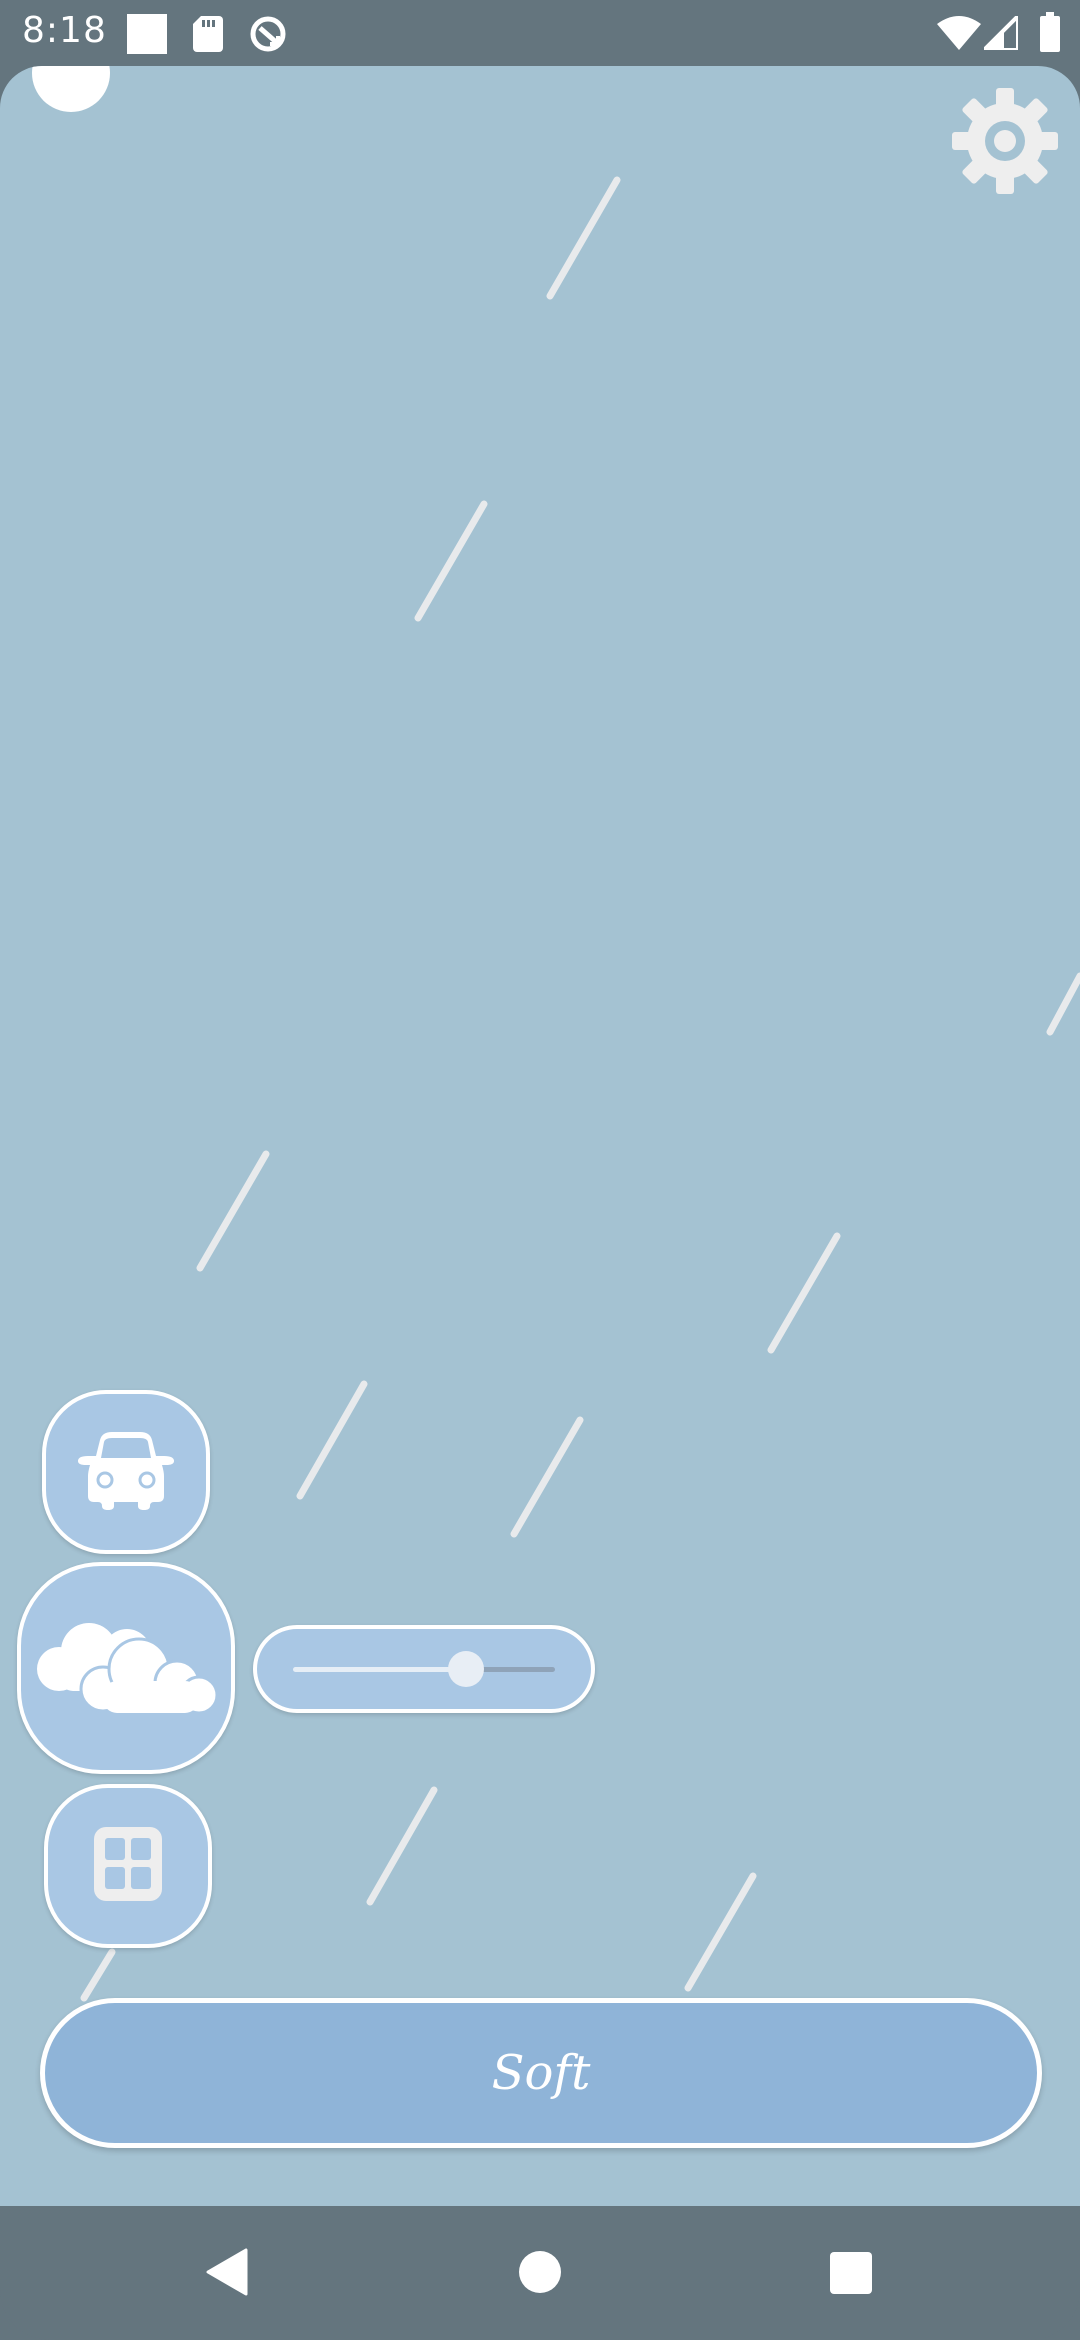  Describe the element at coordinates (1050, 34) in the screenshot. I see `battery-icon` at that location.